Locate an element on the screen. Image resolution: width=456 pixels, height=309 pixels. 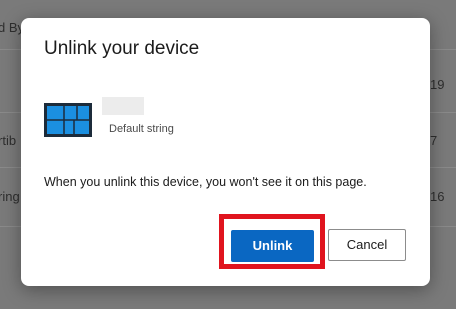
dialog-title: Unlink your device is located at coordinates (122, 48).